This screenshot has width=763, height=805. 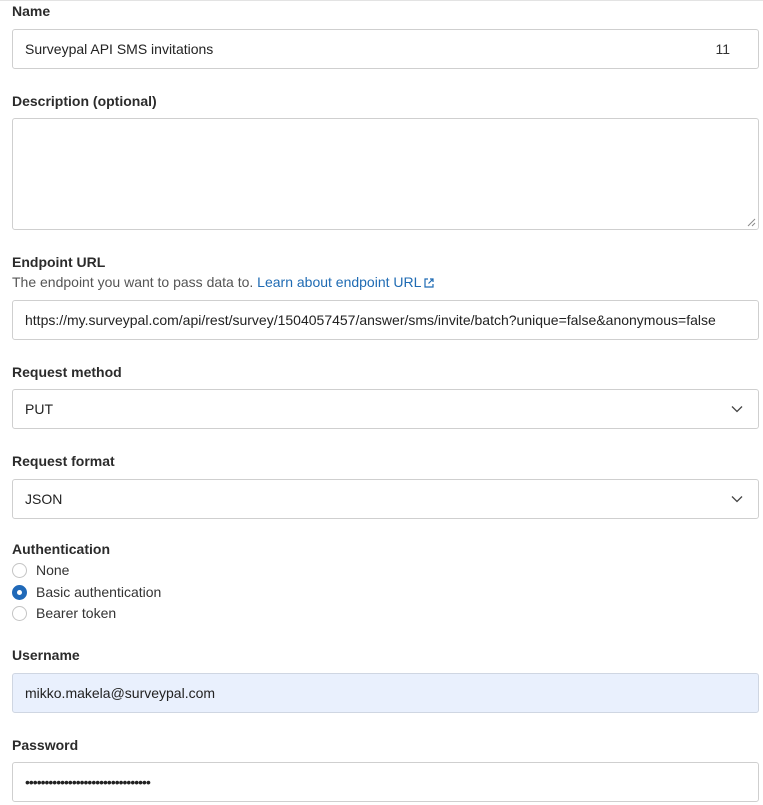 I want to click on name-value: Surveypal API SMS invitations, so click(x=119, y=49).